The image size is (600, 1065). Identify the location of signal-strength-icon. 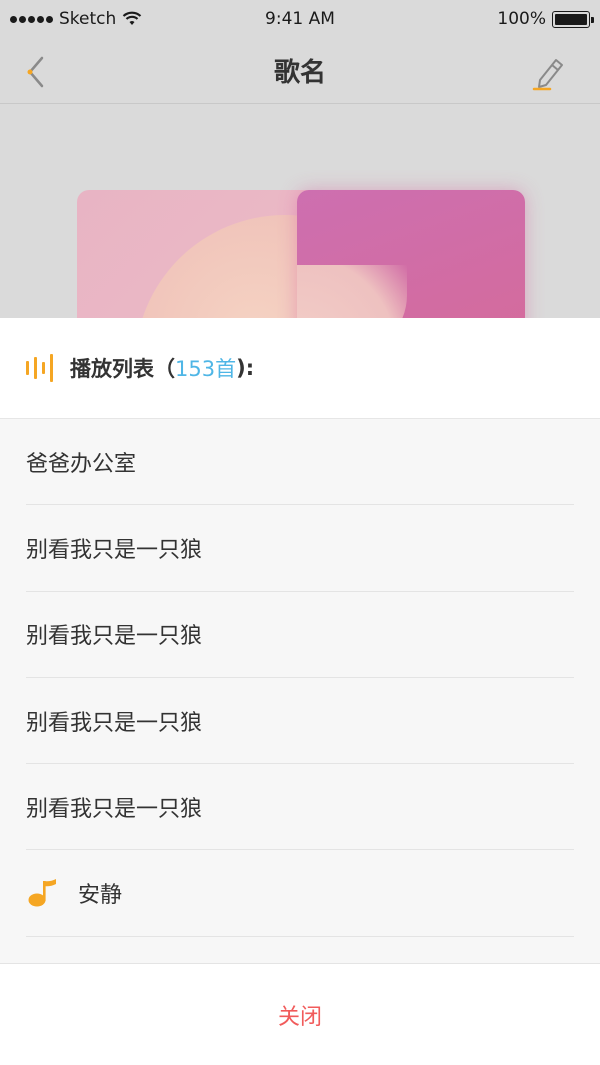
(31, 19).